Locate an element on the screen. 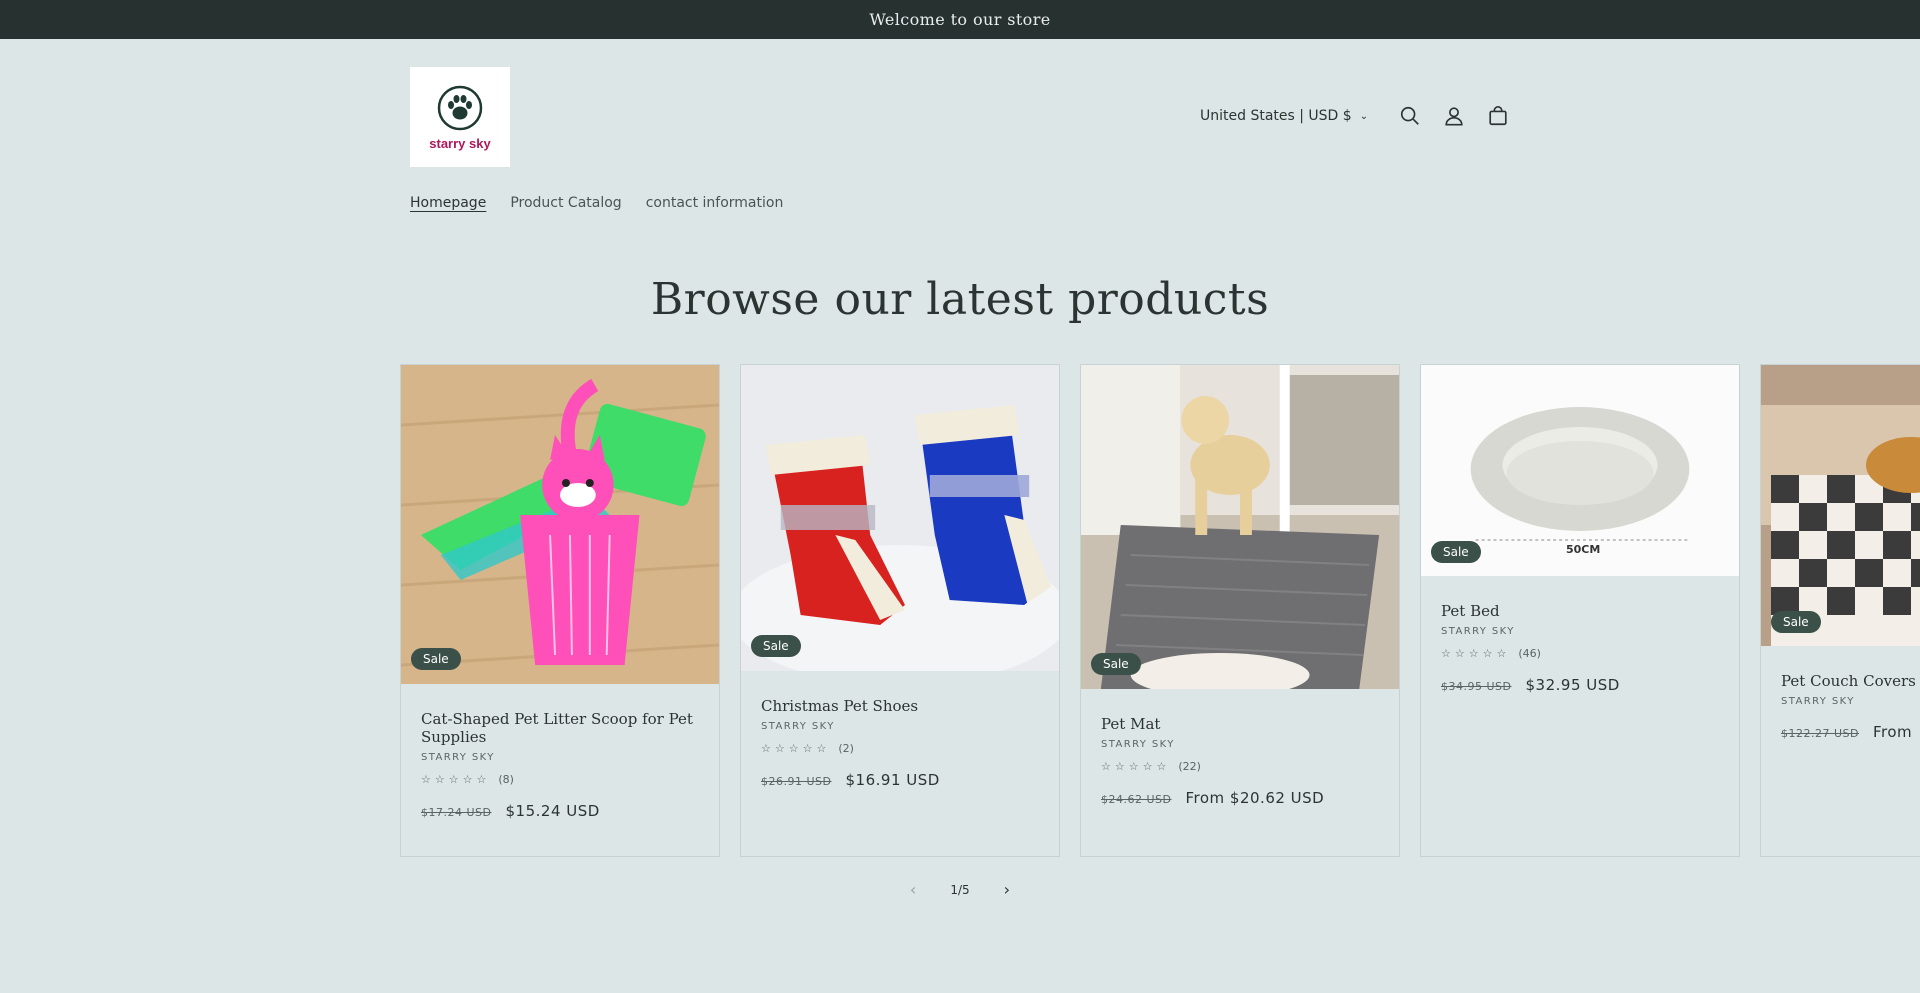 The width and height of the screenshot is (1920, 993). product-prices: $17.24 USD $15.24 USD is located at coordinates (560, 811).